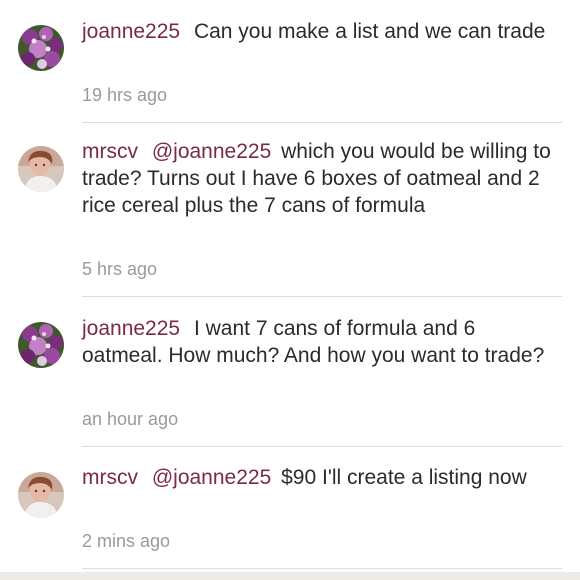 Image resolution: width=580 pixels, height=580 pixels. I want to click on comment-text: $90 I'll create a listing now, so click(404, 477).